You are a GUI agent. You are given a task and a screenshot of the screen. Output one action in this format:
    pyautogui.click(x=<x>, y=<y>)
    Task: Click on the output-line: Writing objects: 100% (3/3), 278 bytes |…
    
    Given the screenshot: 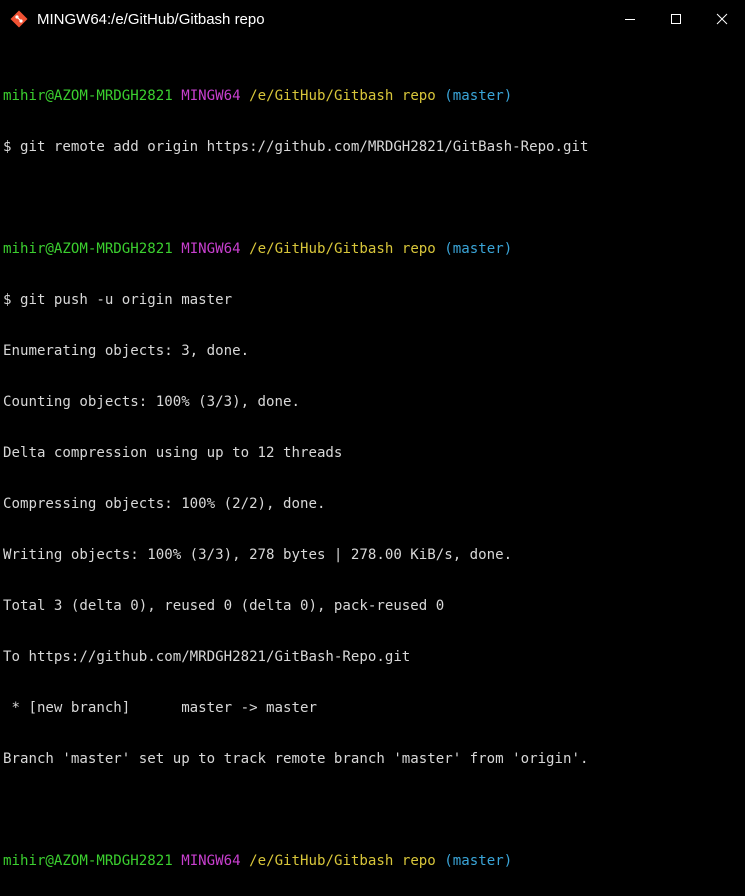 What is the action you would take?
    pyautogui.click(x=258, y=555)
    